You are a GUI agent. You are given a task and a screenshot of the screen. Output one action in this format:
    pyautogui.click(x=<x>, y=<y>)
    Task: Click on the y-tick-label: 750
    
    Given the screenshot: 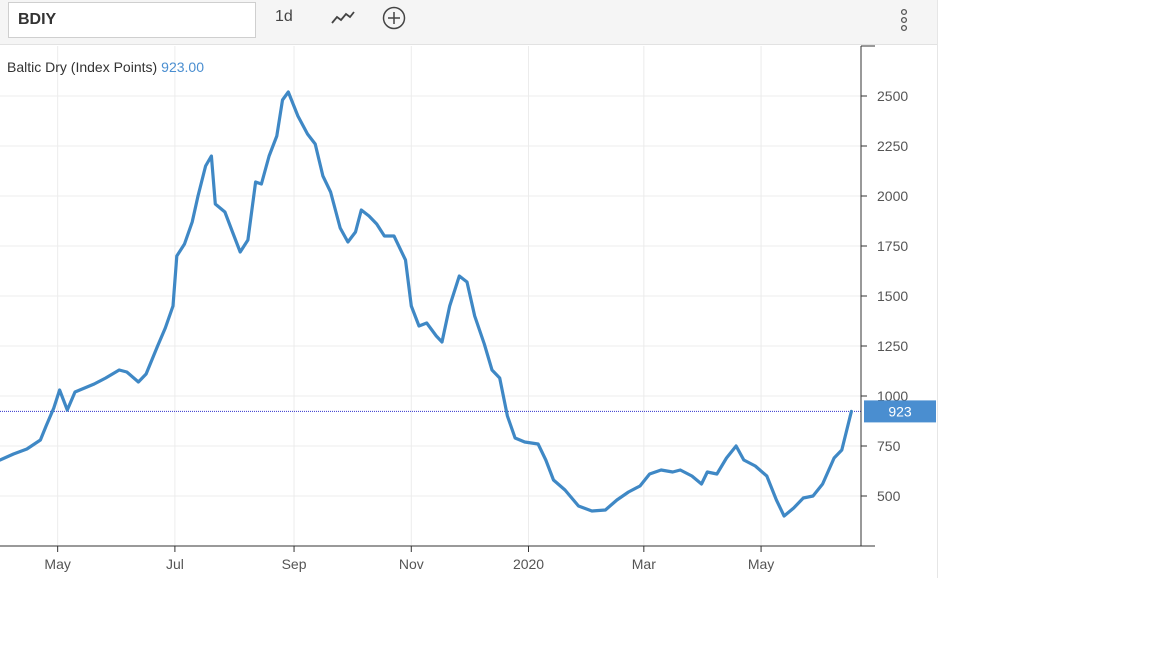 What is the action you would take?
    pyautogui.click(x=889, y=446)
    